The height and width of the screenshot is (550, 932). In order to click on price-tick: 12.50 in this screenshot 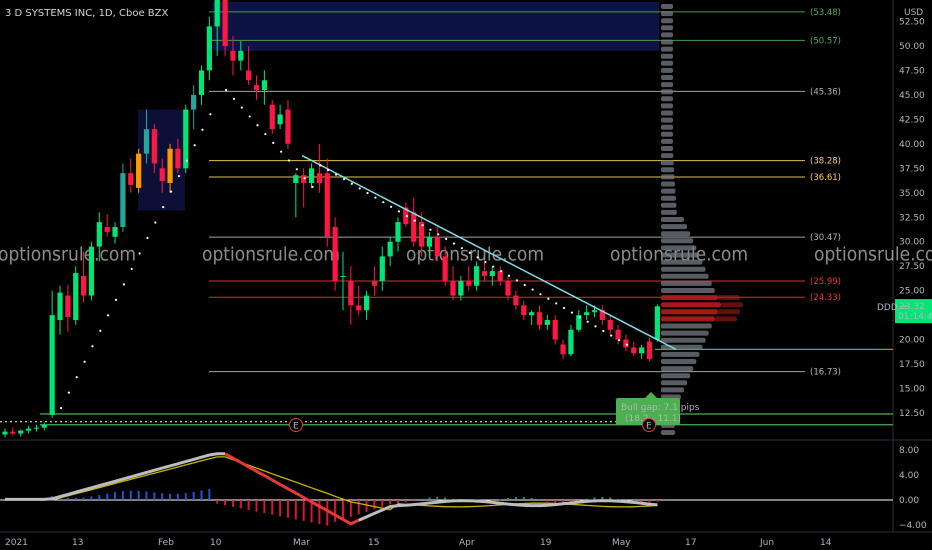, I will do `click(912, 414)`.